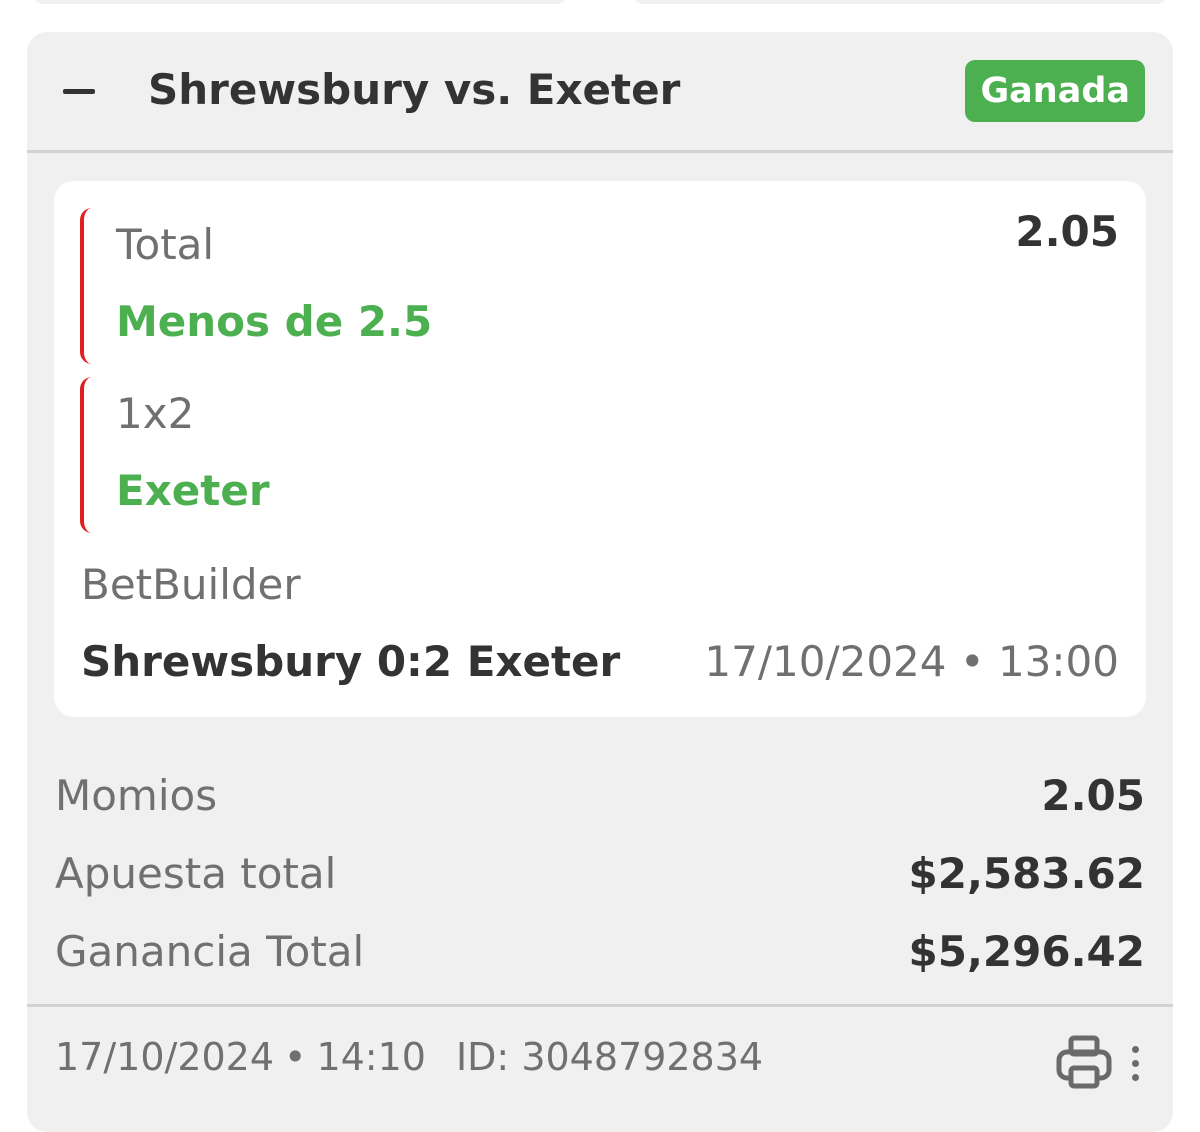  I want to click on bet-type-label: BetBuilder, so click(191, 584).